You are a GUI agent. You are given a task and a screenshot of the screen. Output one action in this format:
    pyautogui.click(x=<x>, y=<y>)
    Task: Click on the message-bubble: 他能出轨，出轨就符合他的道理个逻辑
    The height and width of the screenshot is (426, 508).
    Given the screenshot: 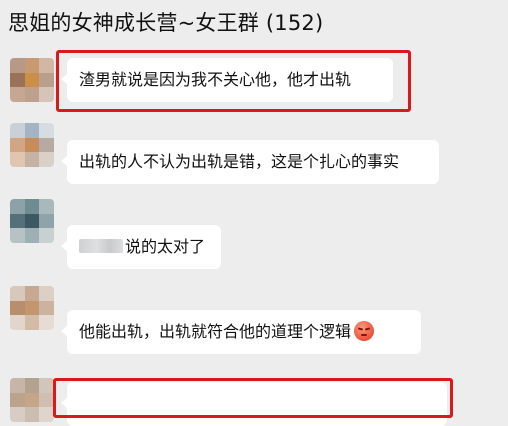 What is the action you would take?
    pyautogui.click(x=241, y=332)
    